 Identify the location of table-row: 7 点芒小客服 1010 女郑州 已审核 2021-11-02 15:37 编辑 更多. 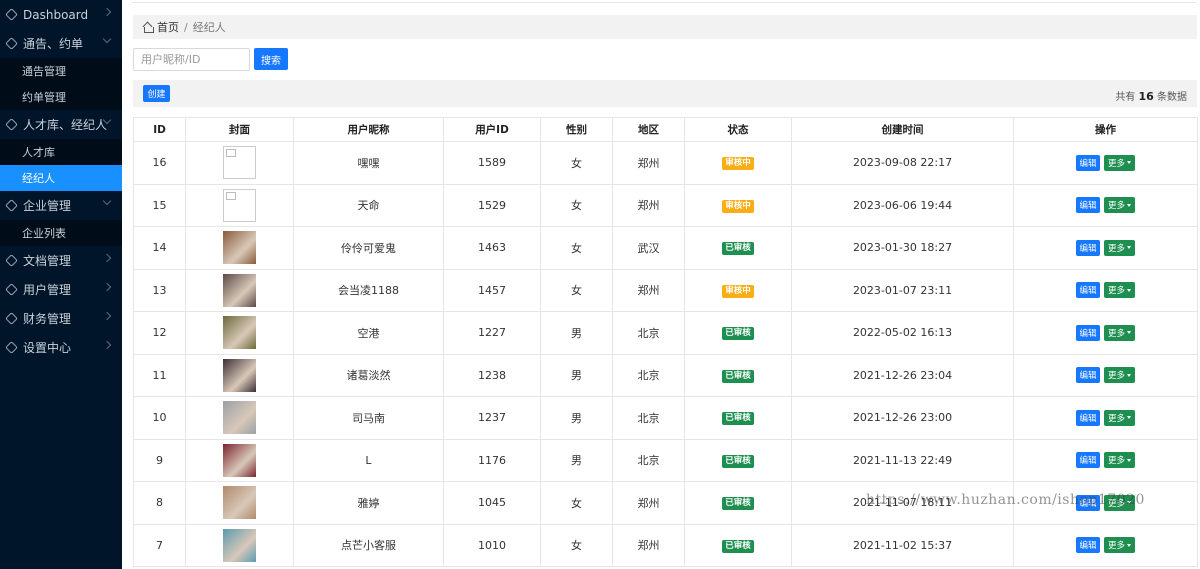
(665, 545).